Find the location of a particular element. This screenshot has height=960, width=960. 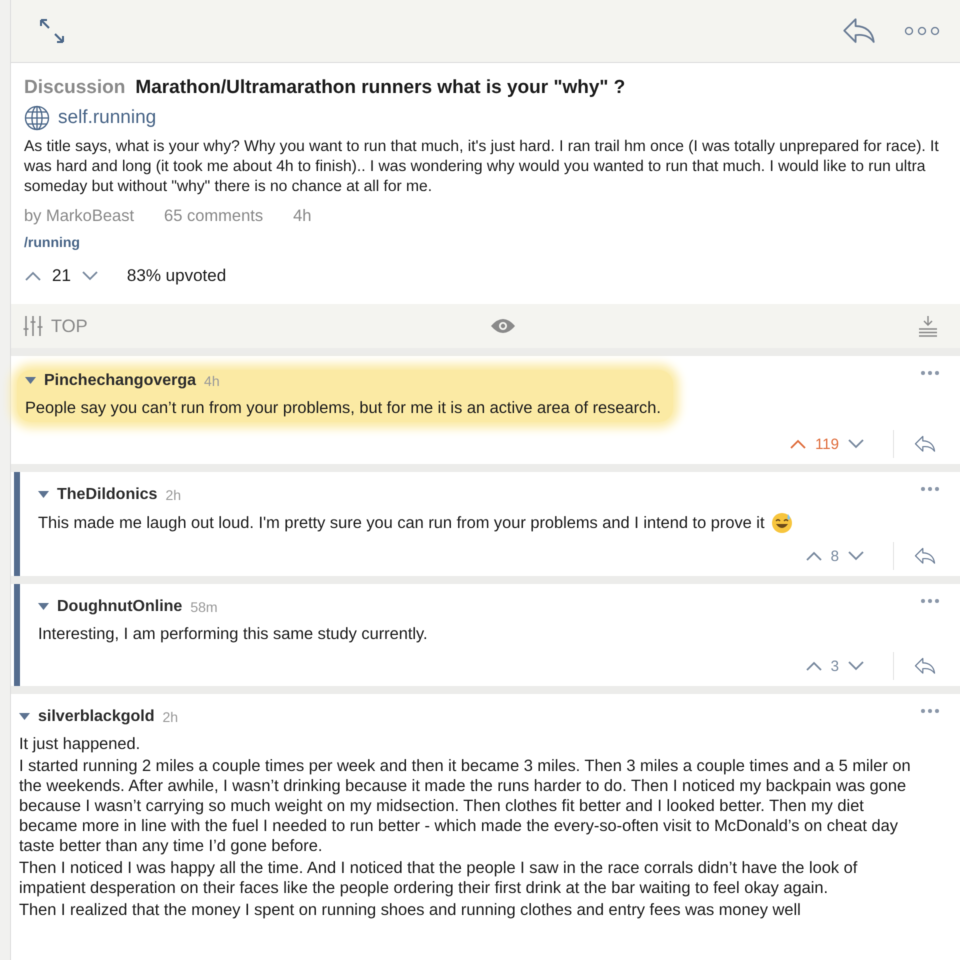

sort-button: TOP is located at coordinates (69, 326).